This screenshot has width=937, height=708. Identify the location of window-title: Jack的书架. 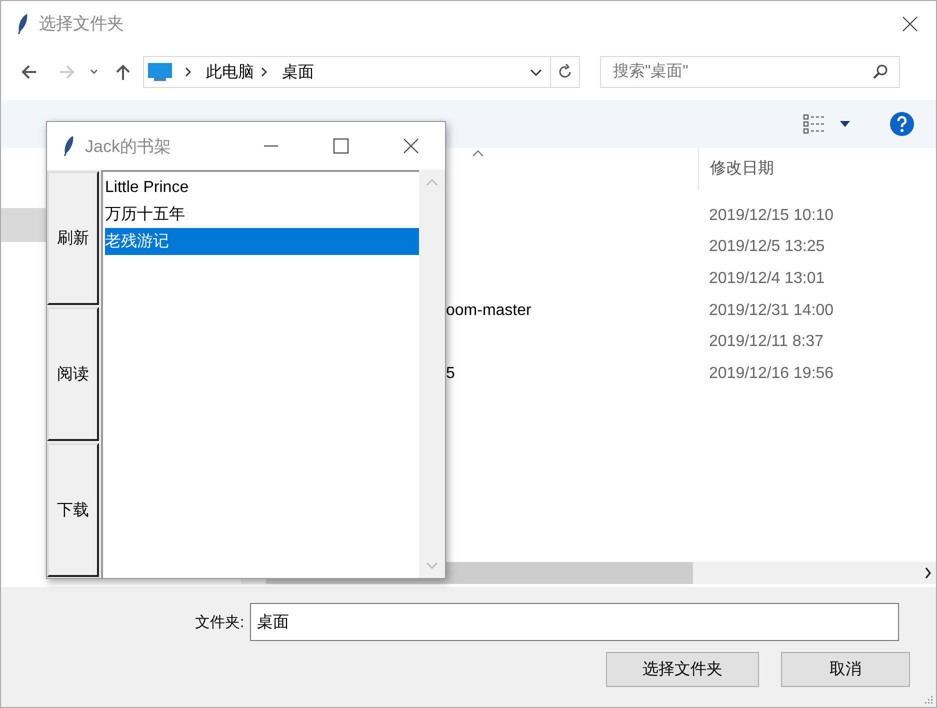
(128, 147).